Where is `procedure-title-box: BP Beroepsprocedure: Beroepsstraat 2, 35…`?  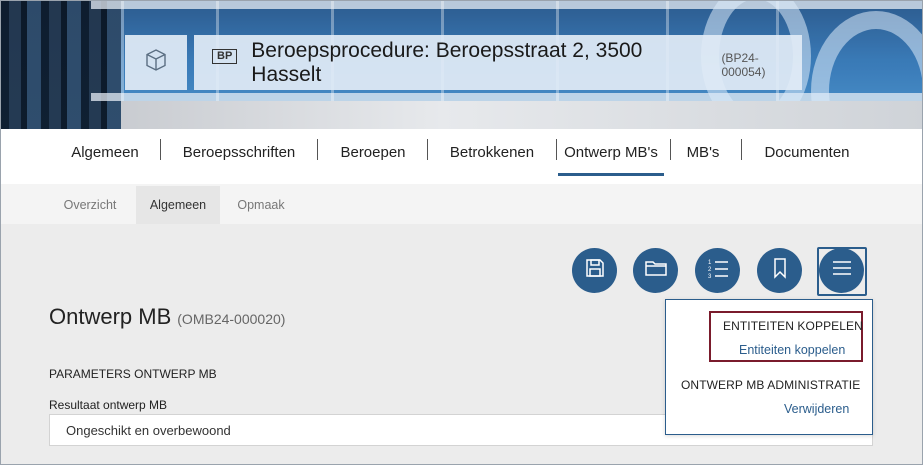
procedure-title-box: BP Beroepsprocedure: Beroepsstraat 2, 35… is located at coordinates (498, 62).